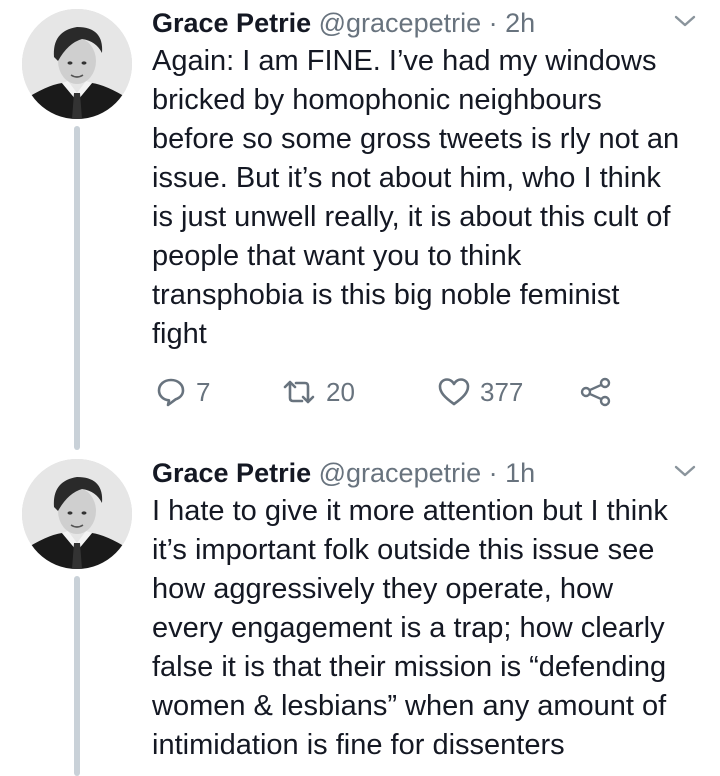  What do you see at coordinates (392, 392) in the screenshot?
I see `tweet-actions: 7 20 377` at bounding box center [392, 392].